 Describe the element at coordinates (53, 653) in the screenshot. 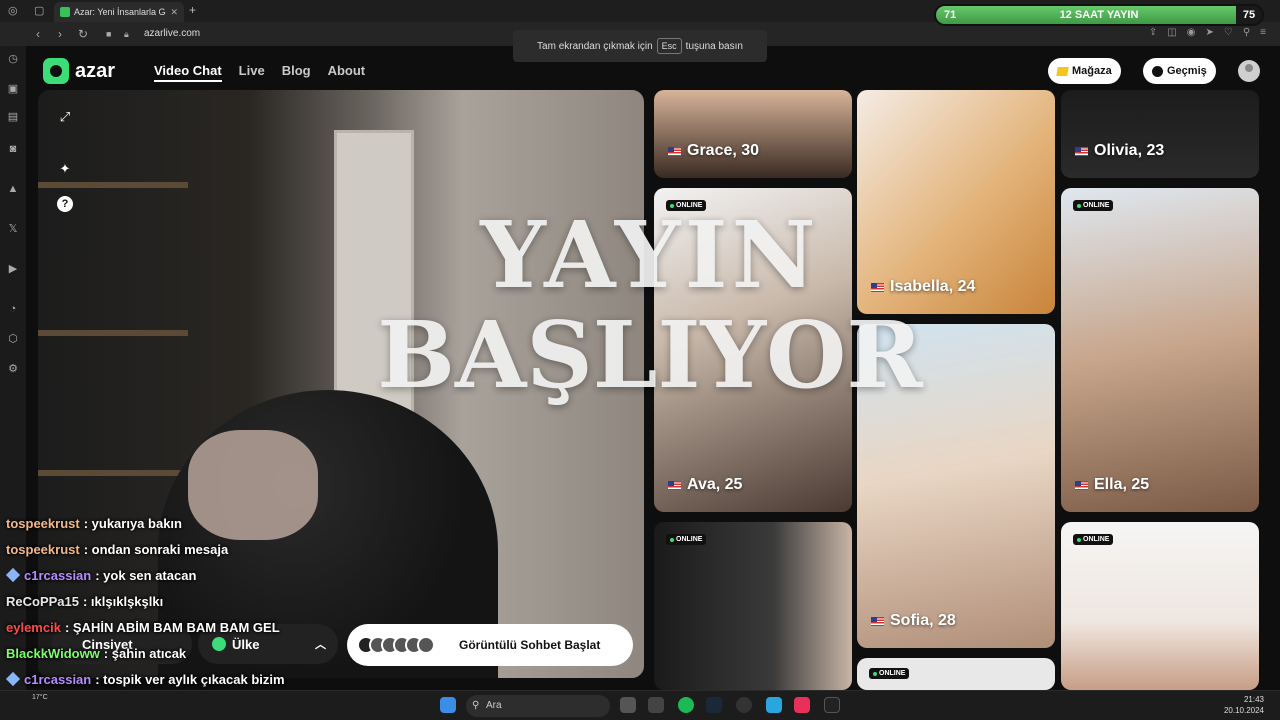

I see `chat-username: BlackkWidoww` at that location.